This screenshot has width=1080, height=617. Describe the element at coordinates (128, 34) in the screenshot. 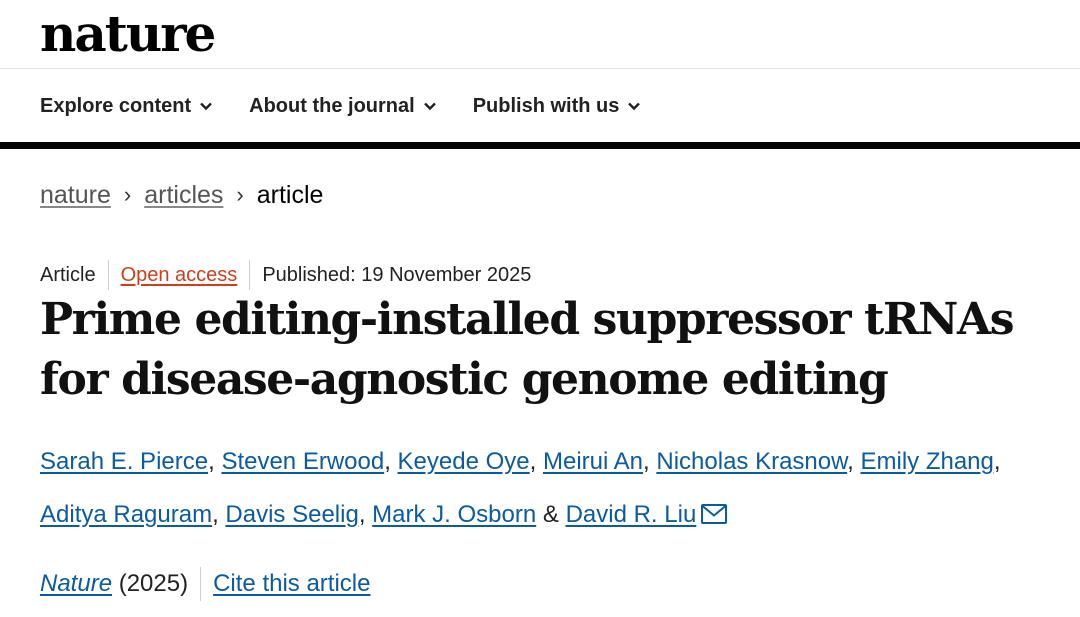

I see `nature-logo: nature` at that location.